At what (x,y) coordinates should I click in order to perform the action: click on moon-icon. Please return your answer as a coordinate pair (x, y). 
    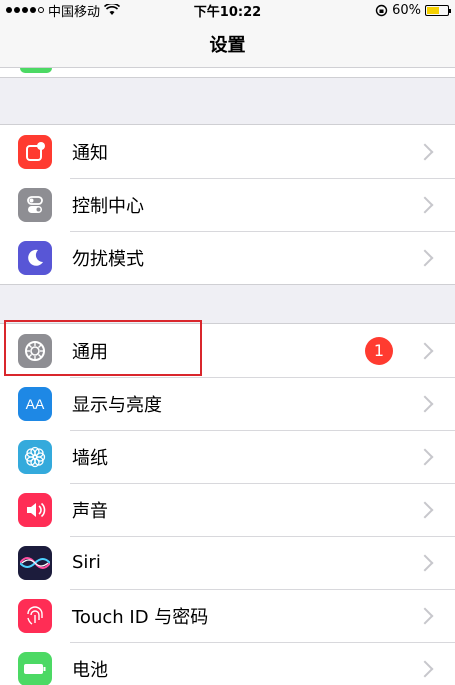
    Looking at the image, I should click on (35, 257).